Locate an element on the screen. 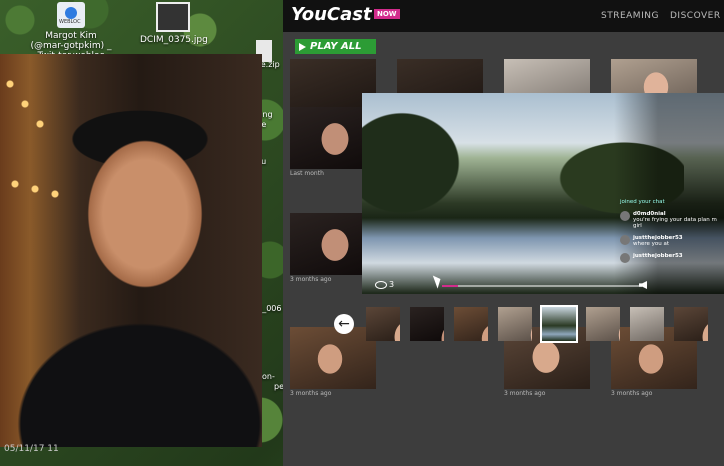 This screenshot has width=724, height=466. chat-message: justthejobber53 where you at is located at coordinates (672, 241).